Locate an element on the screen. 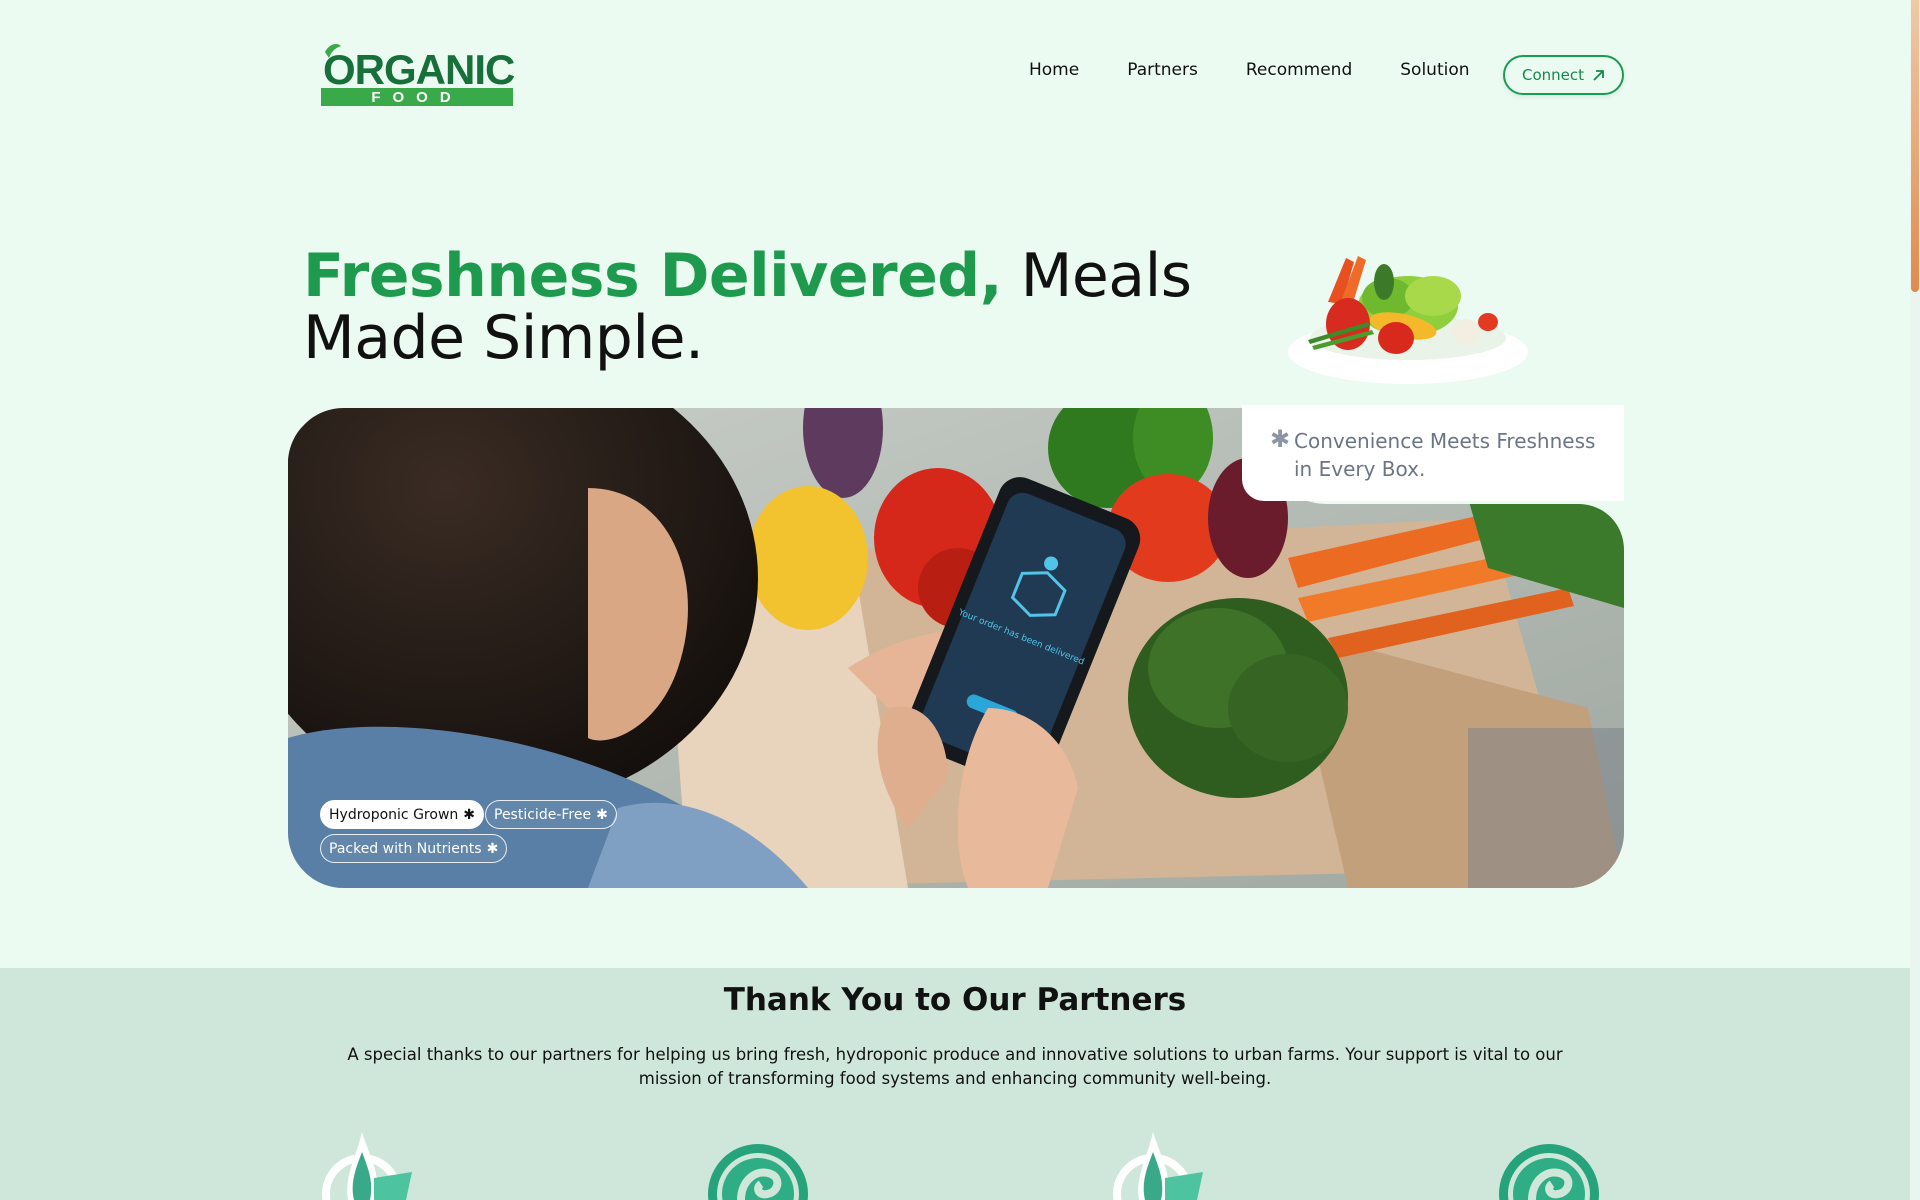  connect-button: Connect is located at coordinates (1563, 75).